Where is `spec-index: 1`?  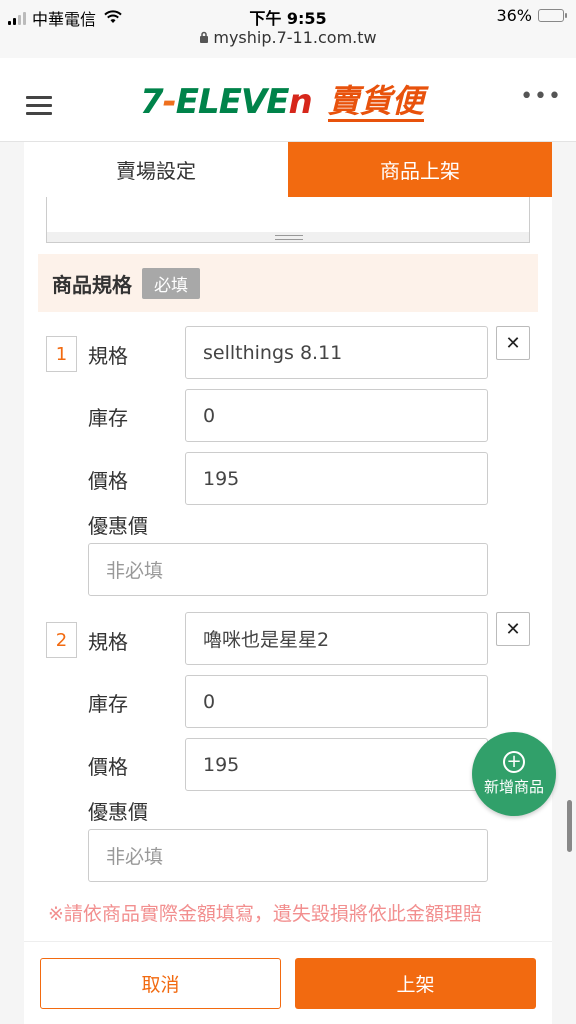 spec-index: 1 is located at coordinates (61, 354).